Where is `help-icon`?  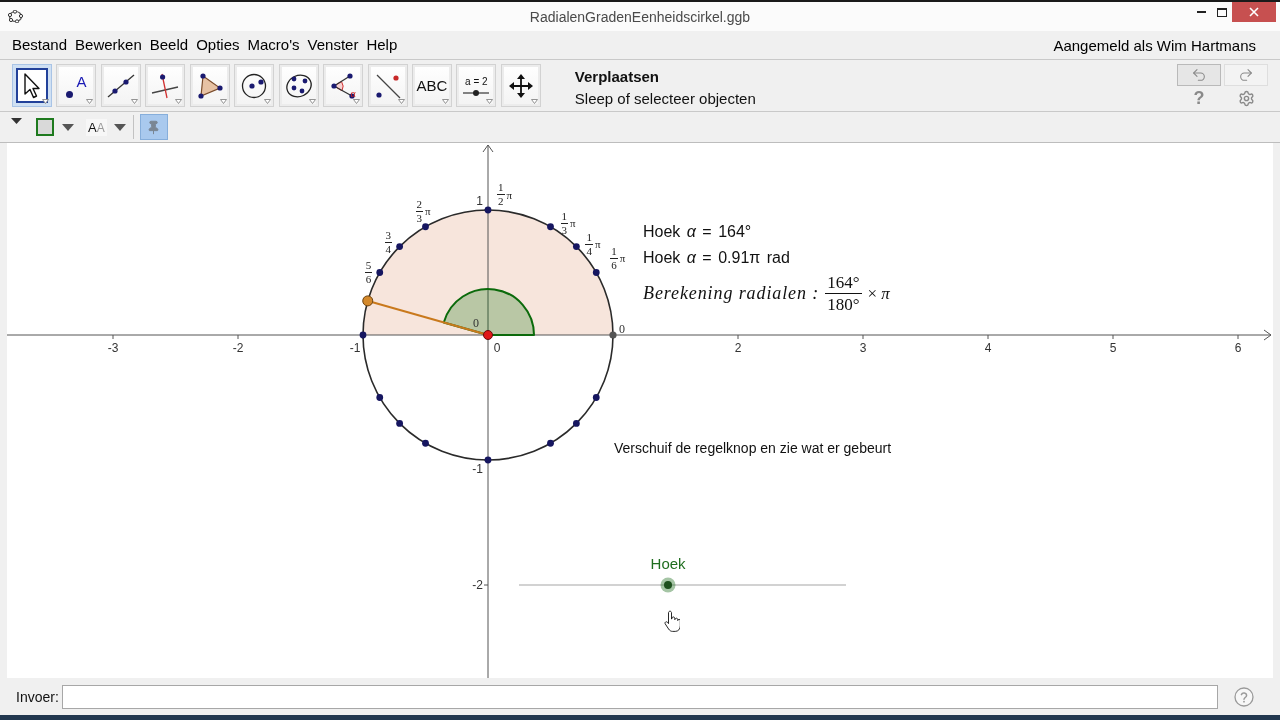
help-icon is located at coordinates (1244, 696).